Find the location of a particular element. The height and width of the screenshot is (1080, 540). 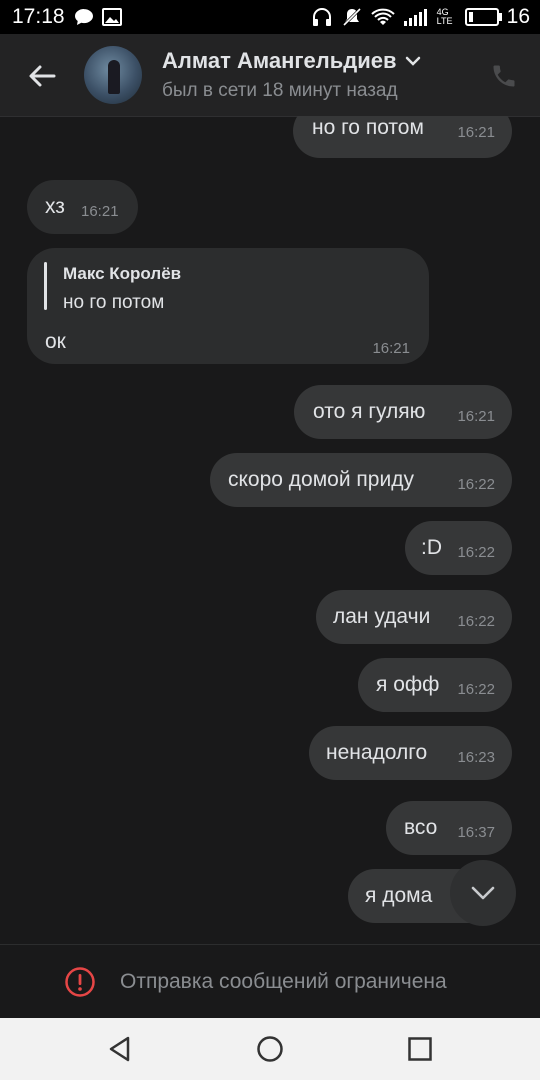

message-time: 16:23 is located at coordinates (476, 757).